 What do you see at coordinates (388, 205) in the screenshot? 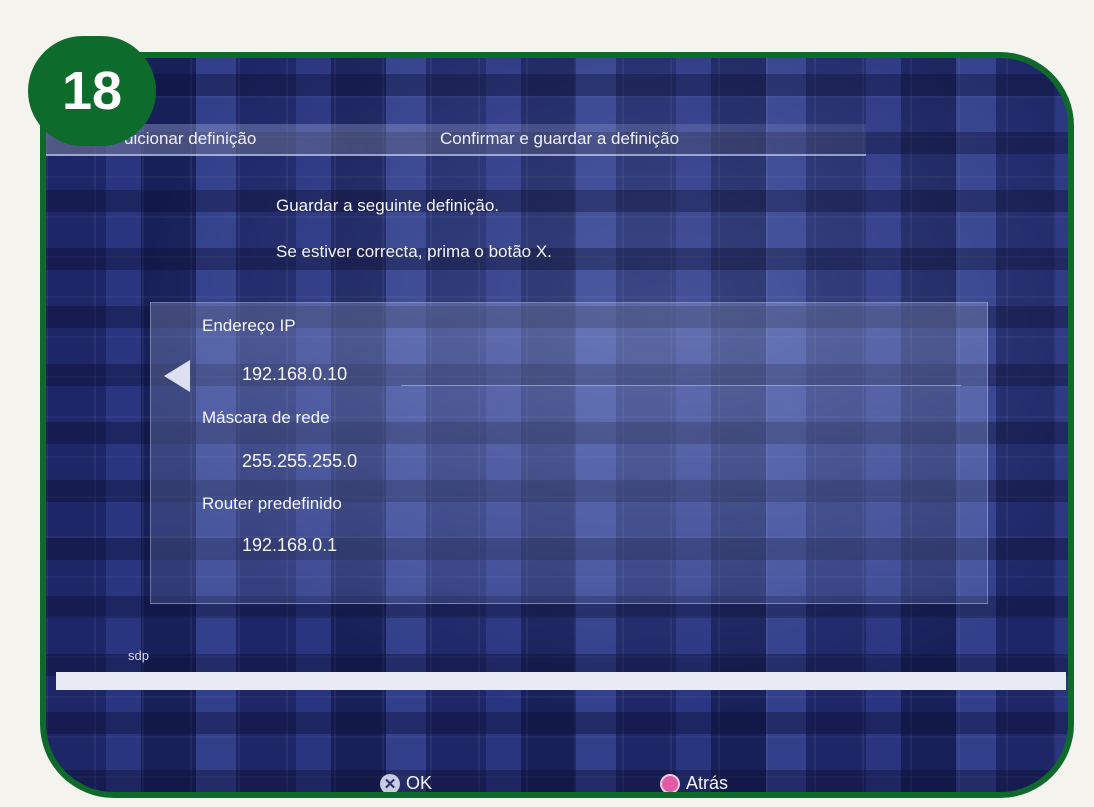
I see `message-line-1: Guardar a seguinte definição.` at bounding box center [388, 205].